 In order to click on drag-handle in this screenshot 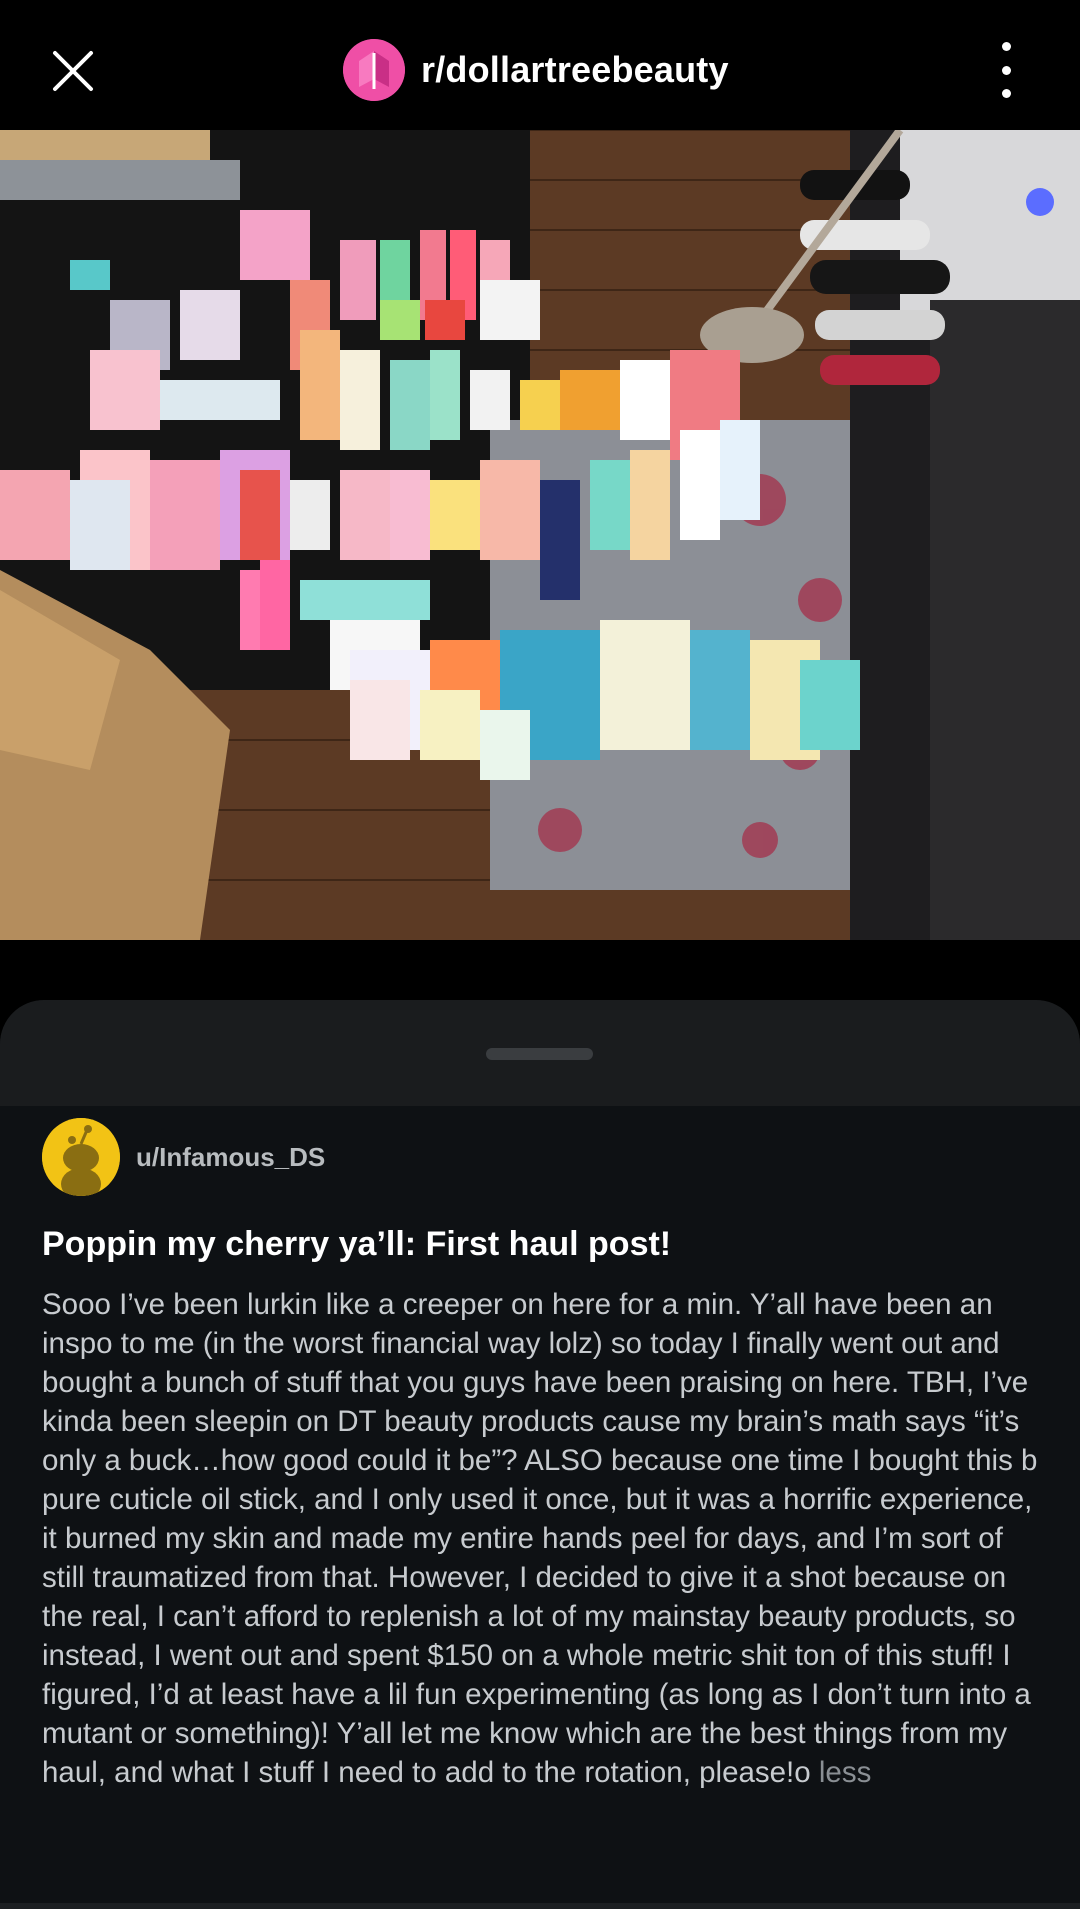, I will do `click(539, 1054)`.